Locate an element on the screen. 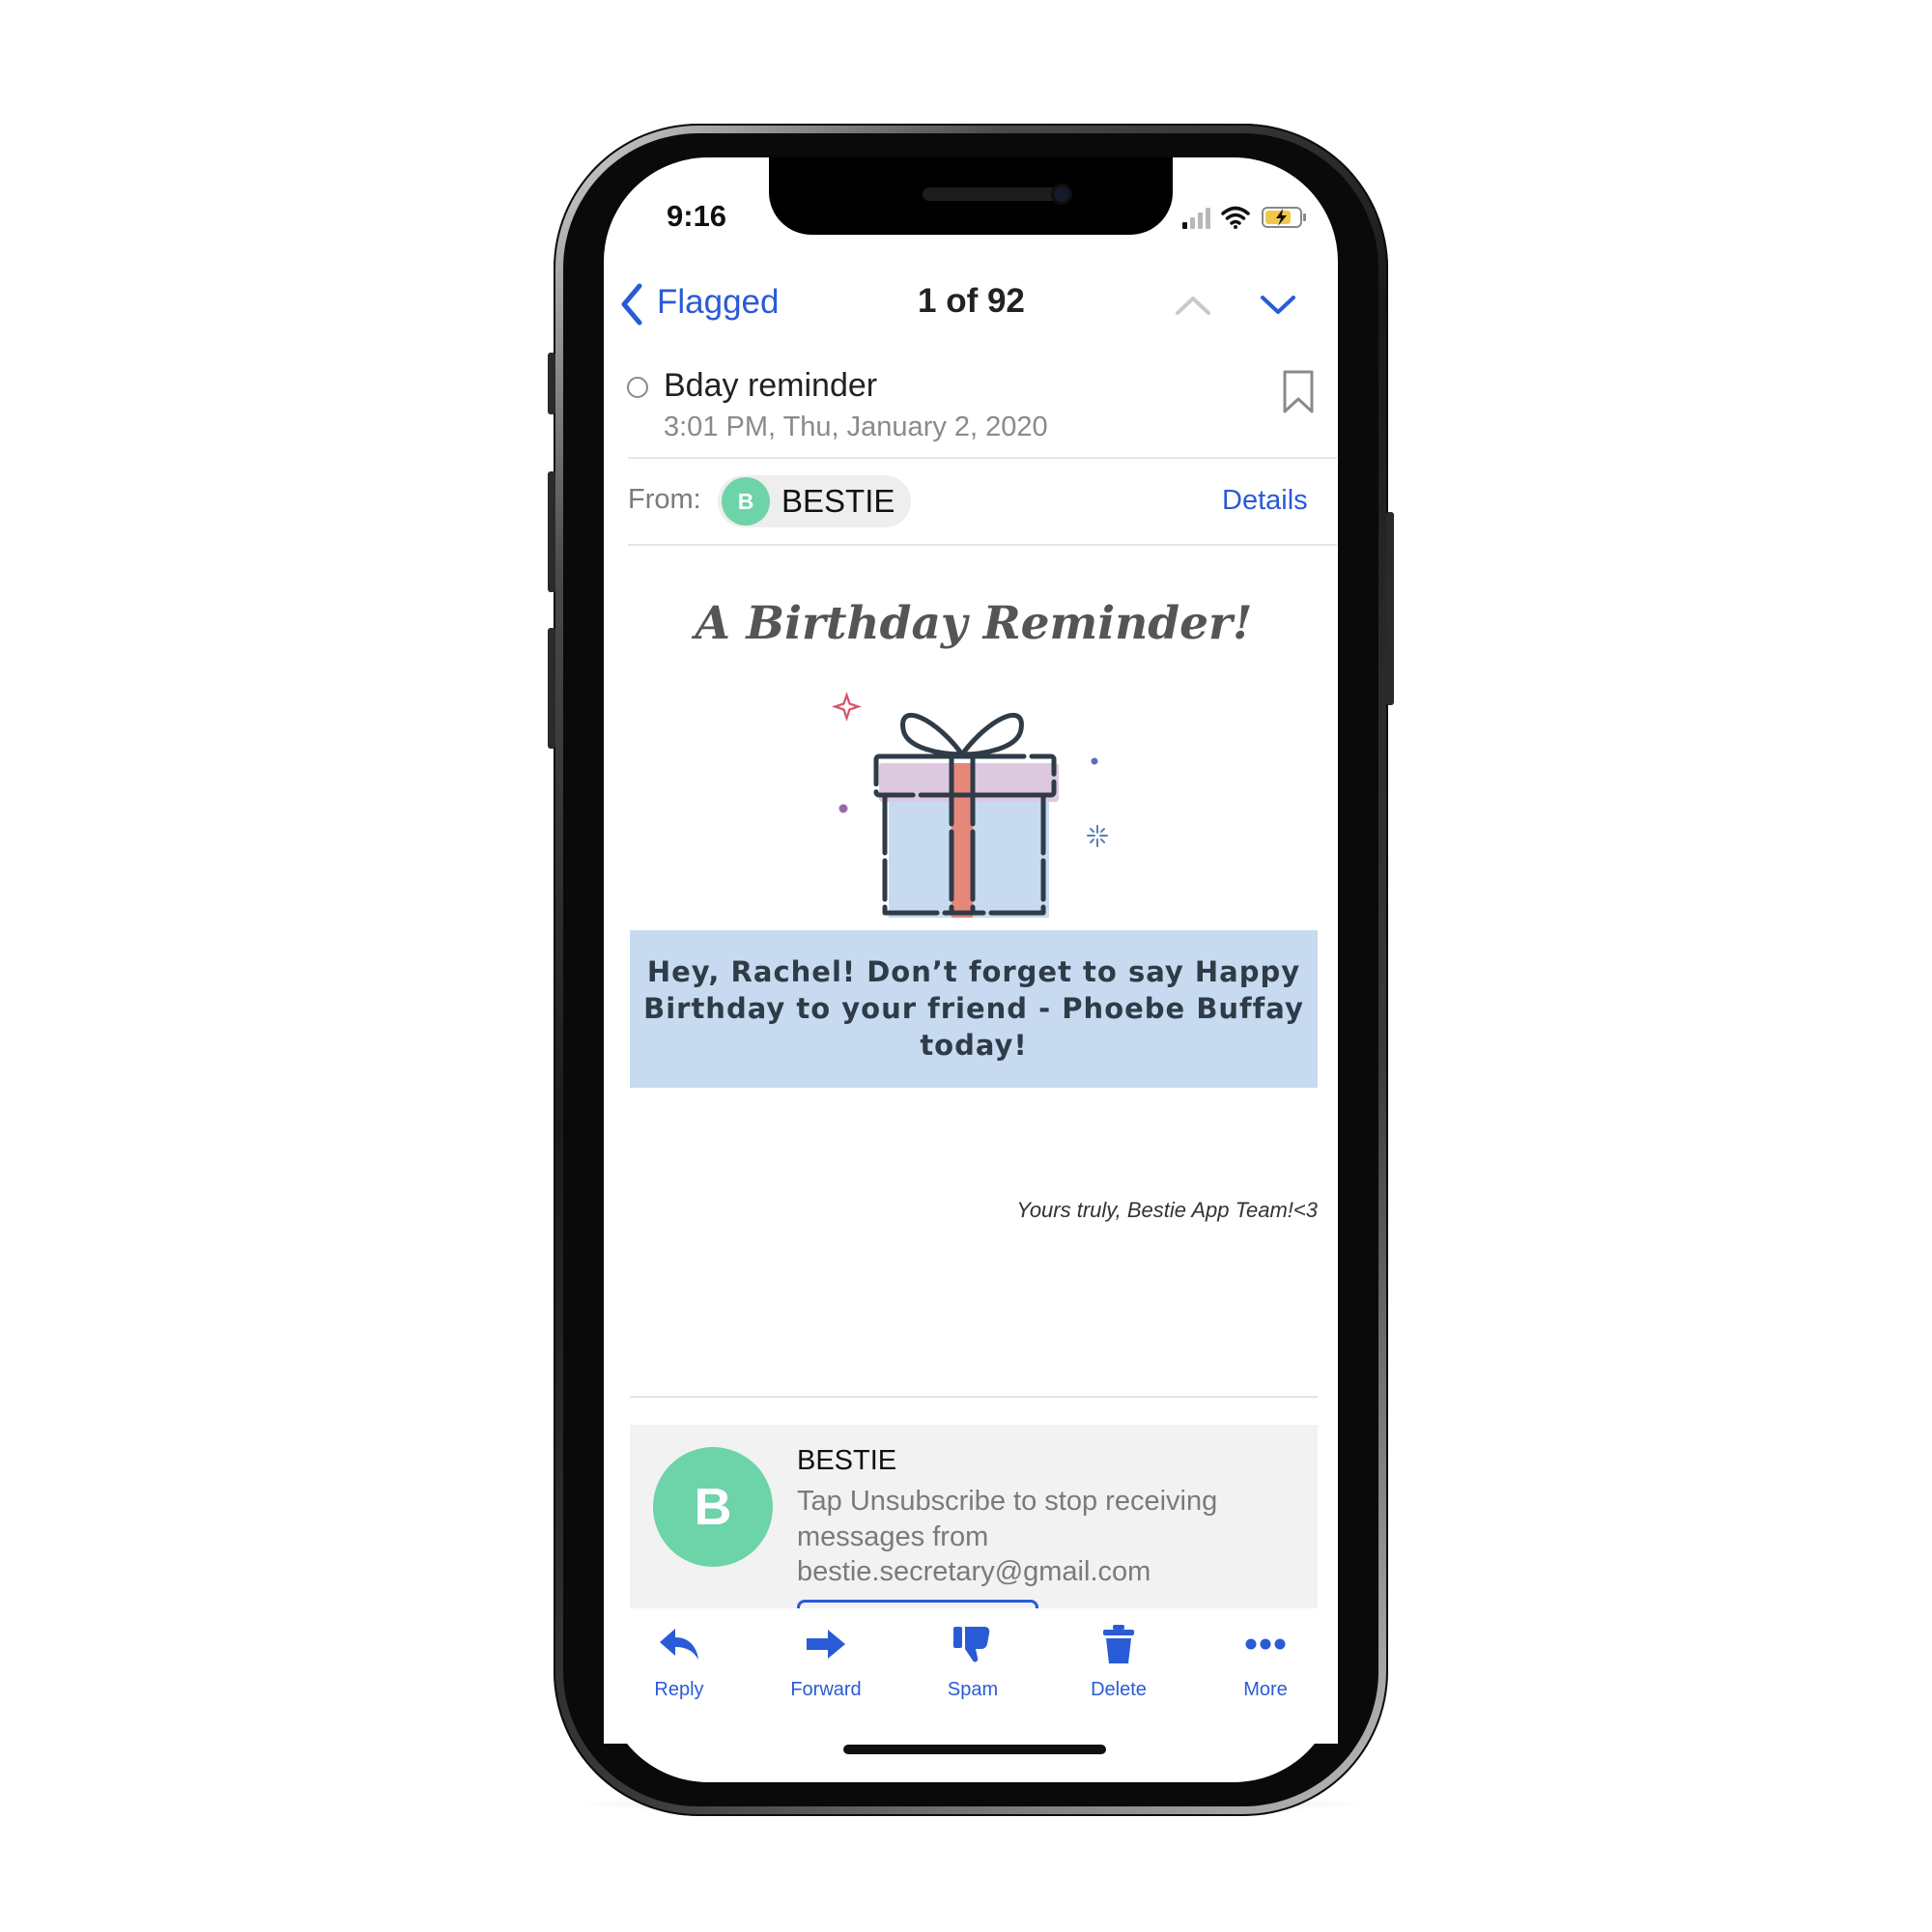 The image size is (1932, 1932). speaker-grille is located at coordinates (990, 194).